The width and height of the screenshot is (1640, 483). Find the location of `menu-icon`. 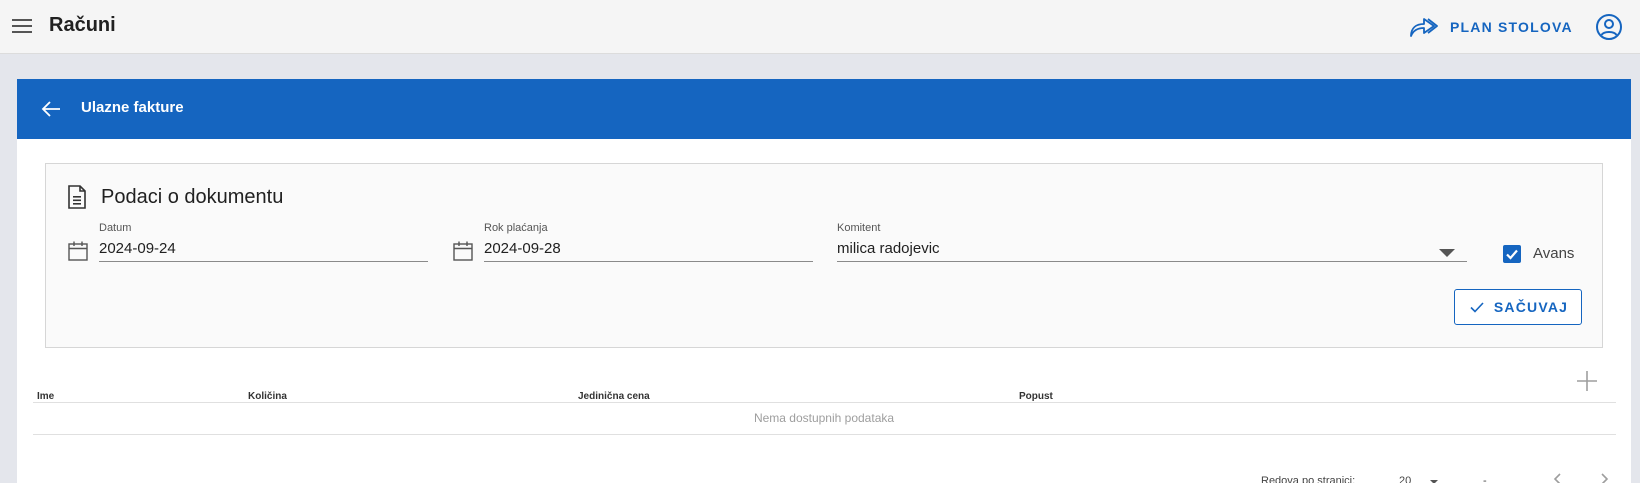

menu-icon is located at coordinates (22, 26).